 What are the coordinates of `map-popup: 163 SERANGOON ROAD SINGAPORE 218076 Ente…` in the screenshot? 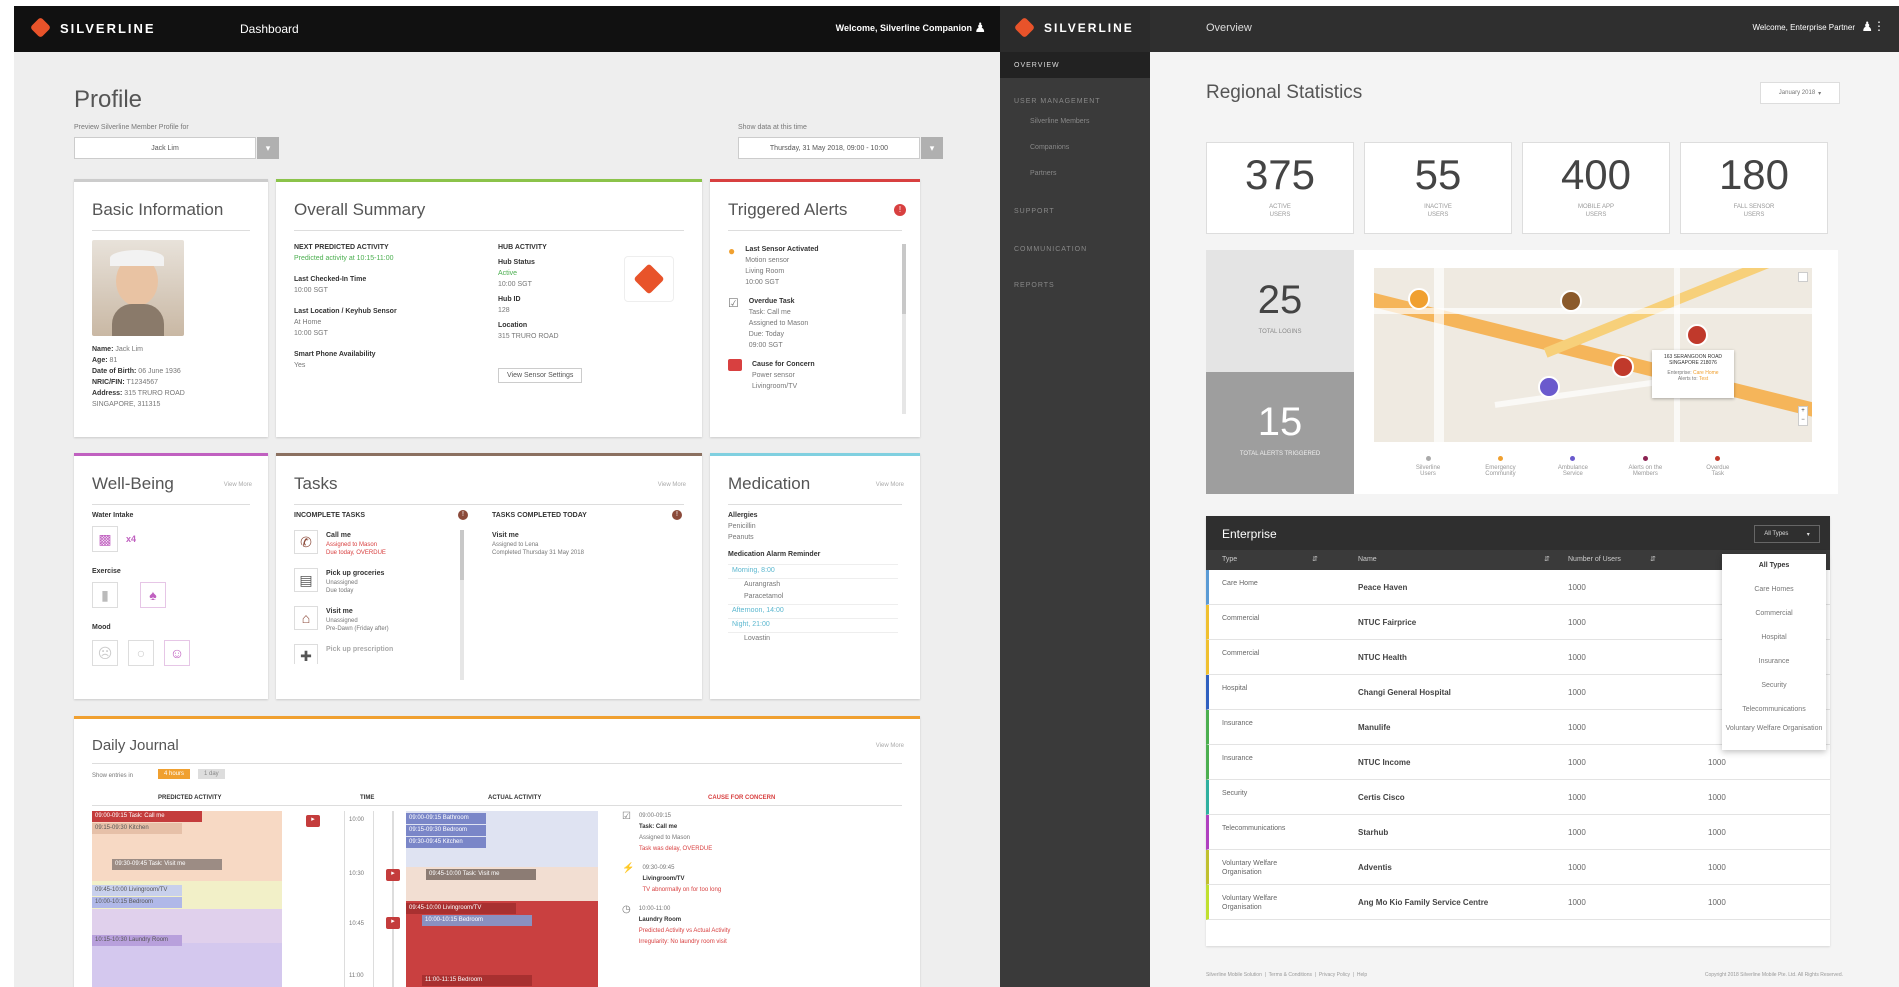 It's located at (1693, 374).